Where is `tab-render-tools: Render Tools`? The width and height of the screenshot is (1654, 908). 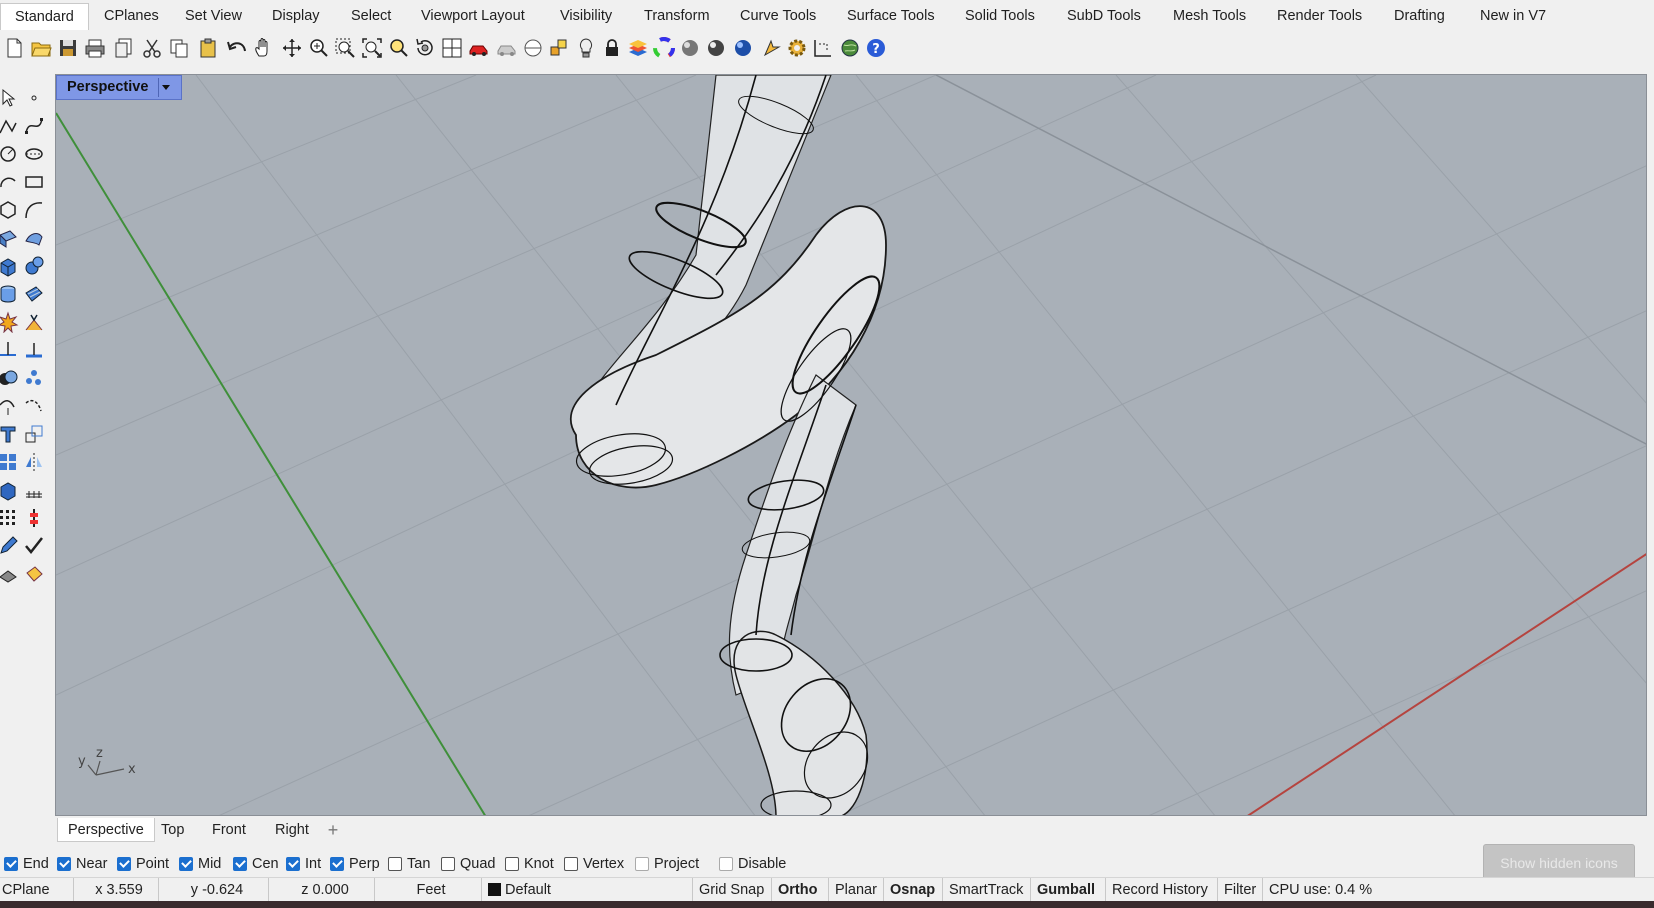
tab-render-tools: Render Tools is located at coordinates (1319, 16).